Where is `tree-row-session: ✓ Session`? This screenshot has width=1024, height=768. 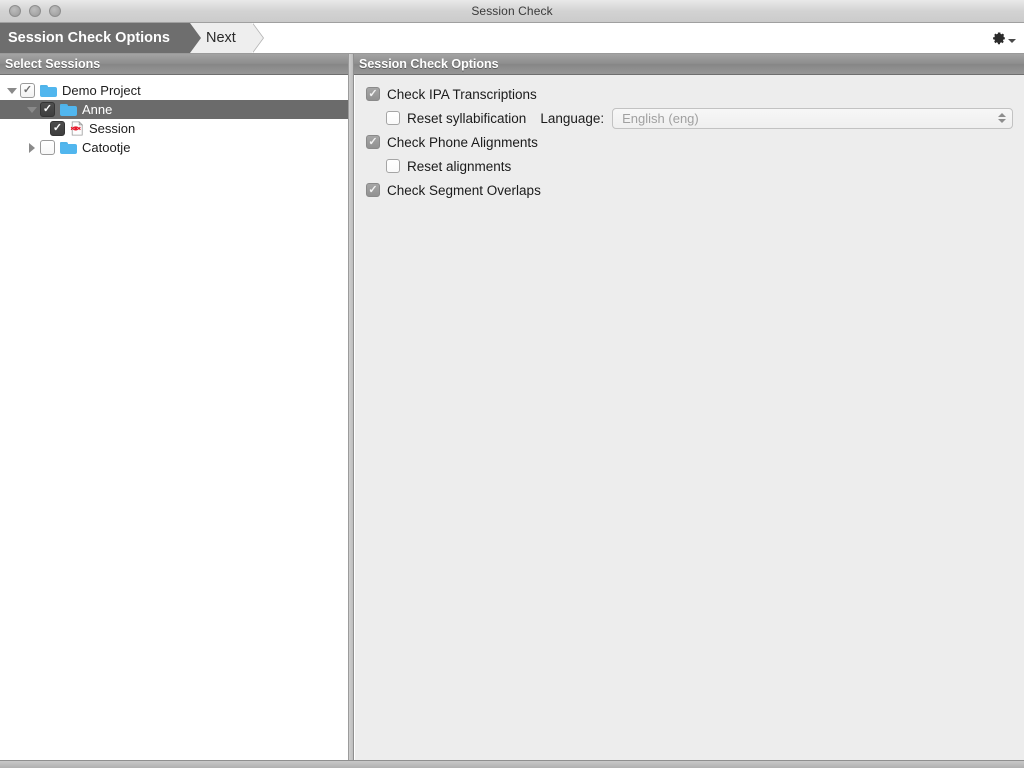 tree-row-session: ✓ Session is located at coordinates (174, 128).